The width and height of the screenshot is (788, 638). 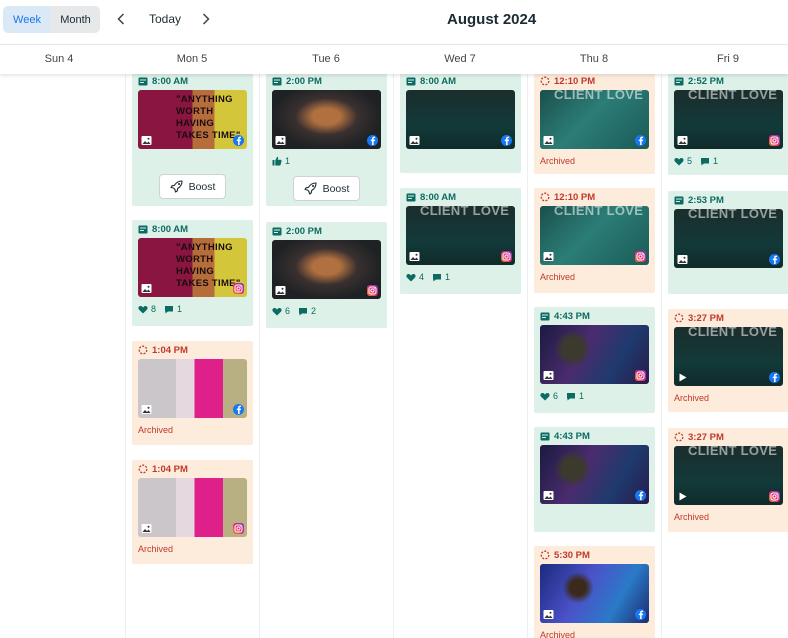 I want to click on archived-label: Archived, so click(x=558, y=161).